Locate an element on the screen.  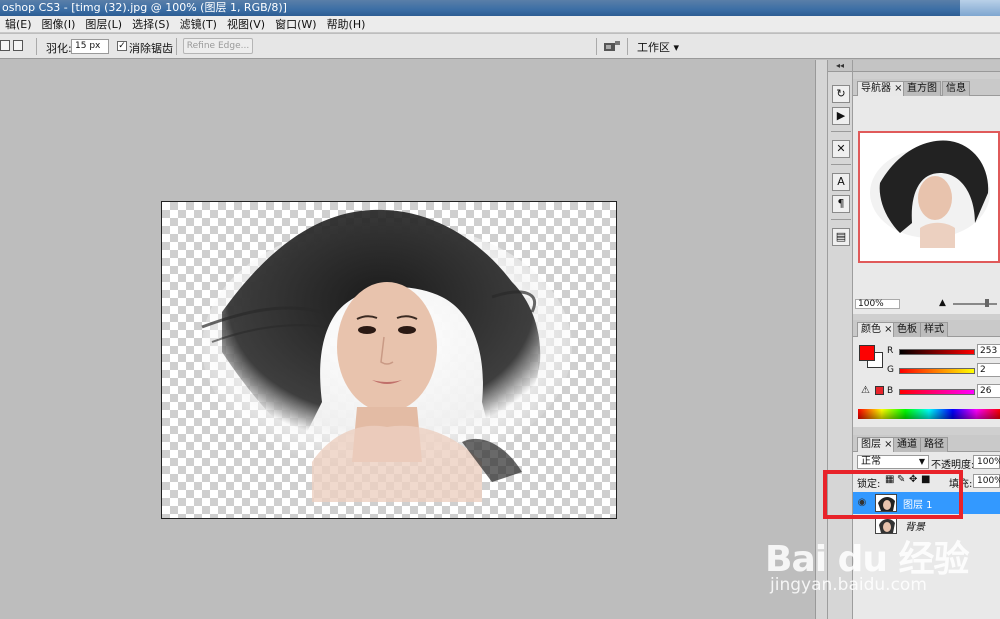
layer-row-layer1: ◉ 图层 1 is located at coordinates (926, 503).